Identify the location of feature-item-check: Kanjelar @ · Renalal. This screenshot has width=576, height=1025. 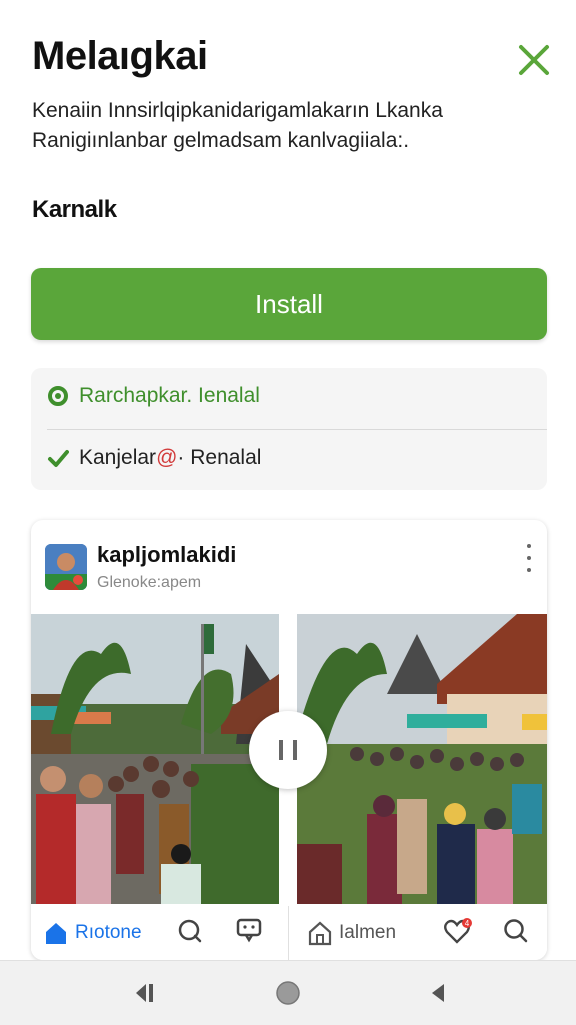
(154, 458).